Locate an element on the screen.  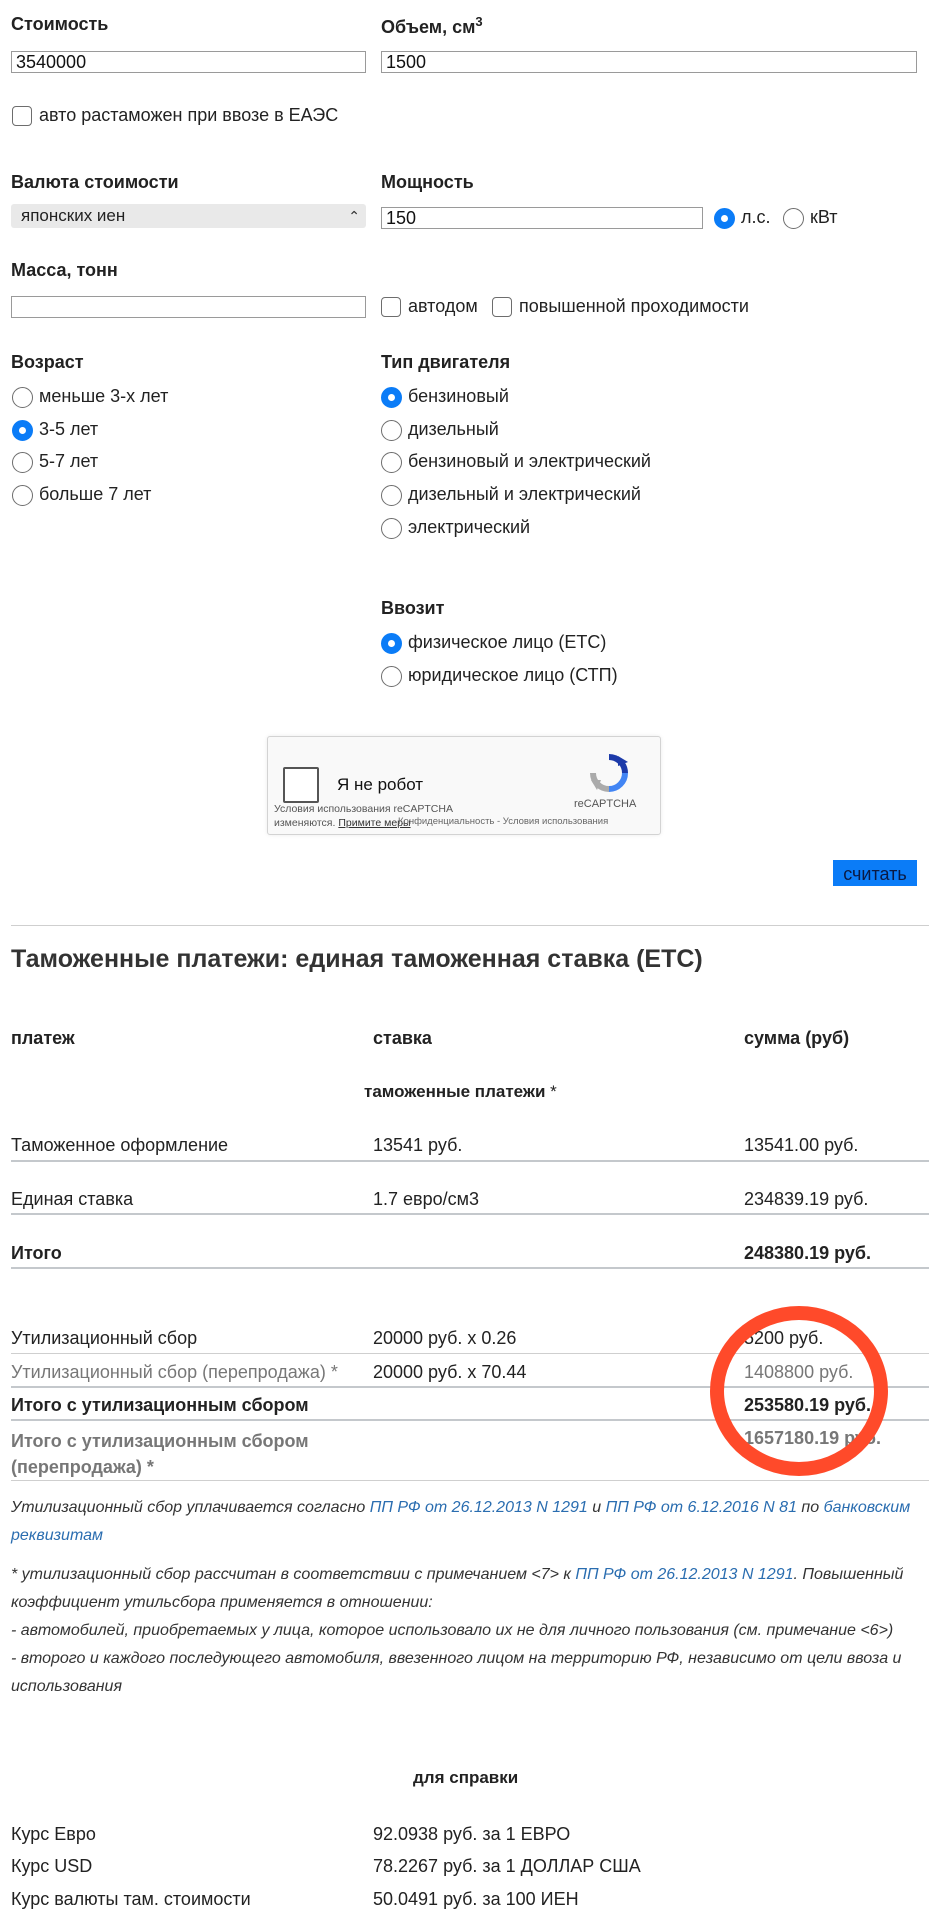
engine-option-electric: электрический is located at coordinates (469, 527).